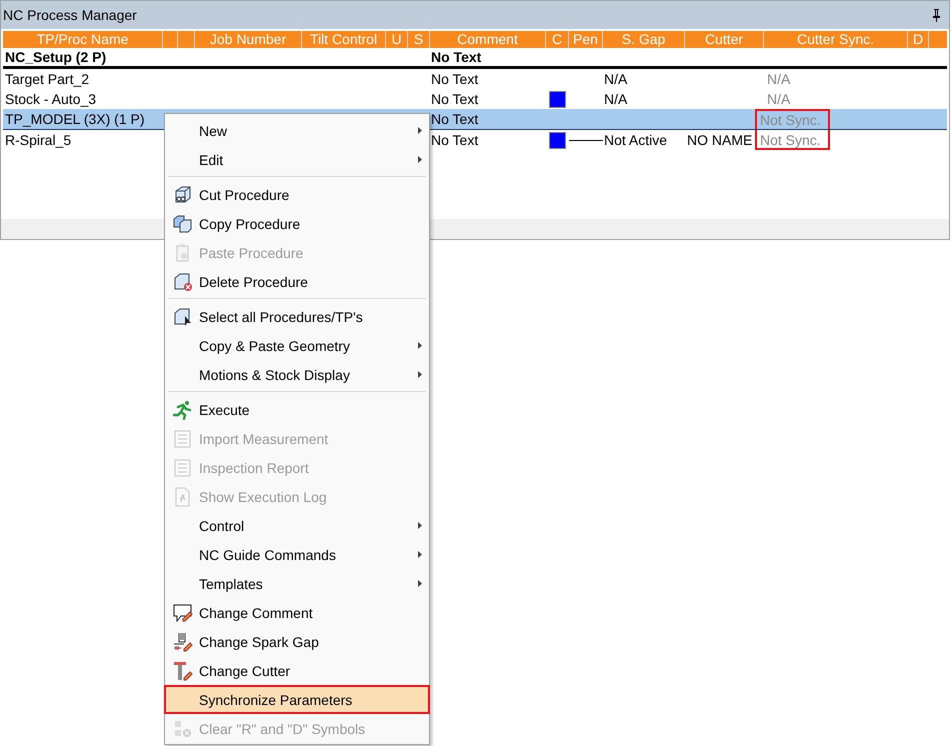 The image size is (952, 746). I want to click on running-figure-icon, so click(182, 410).